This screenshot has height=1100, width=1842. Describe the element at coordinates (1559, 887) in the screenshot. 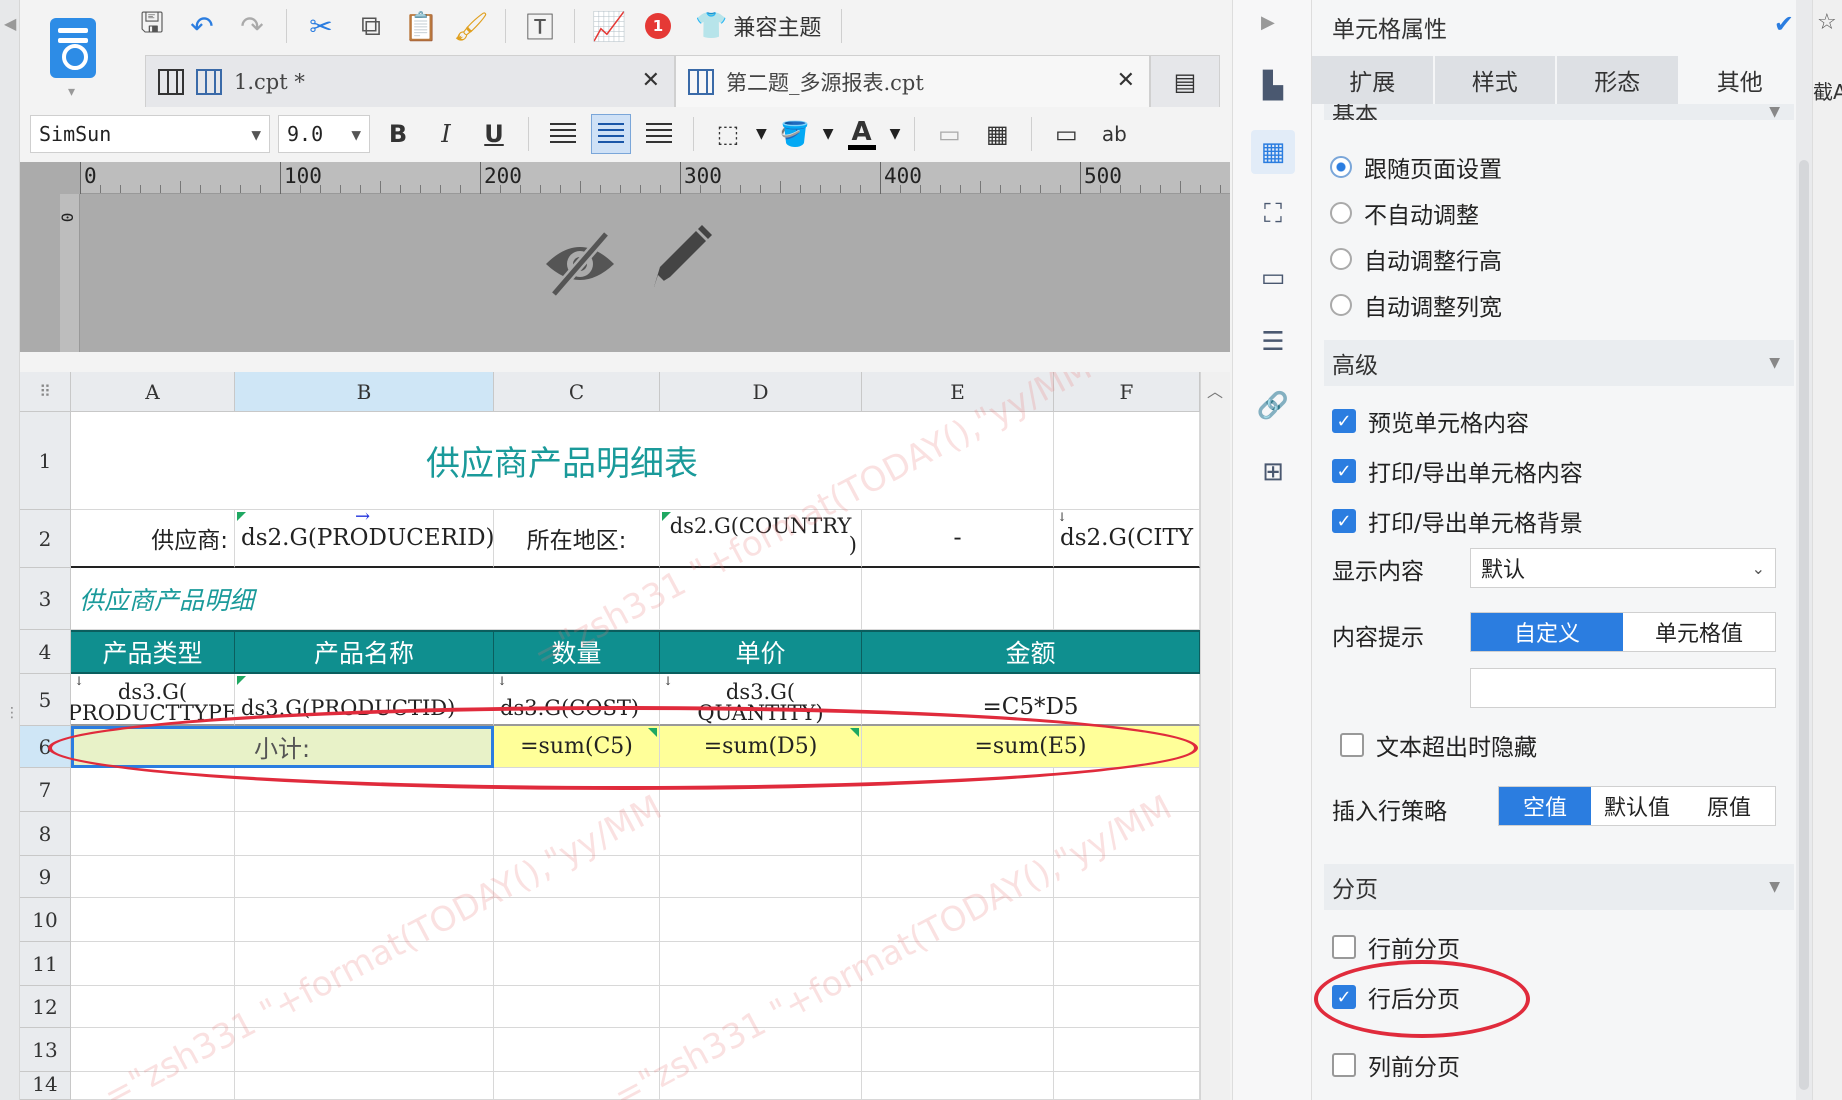

I see `section-paging: 分页 ▼` at that location.